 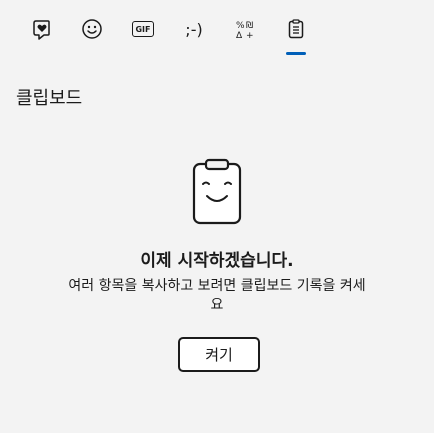 I want to click on gif-icon: GIF, so click(x=143, y=29).